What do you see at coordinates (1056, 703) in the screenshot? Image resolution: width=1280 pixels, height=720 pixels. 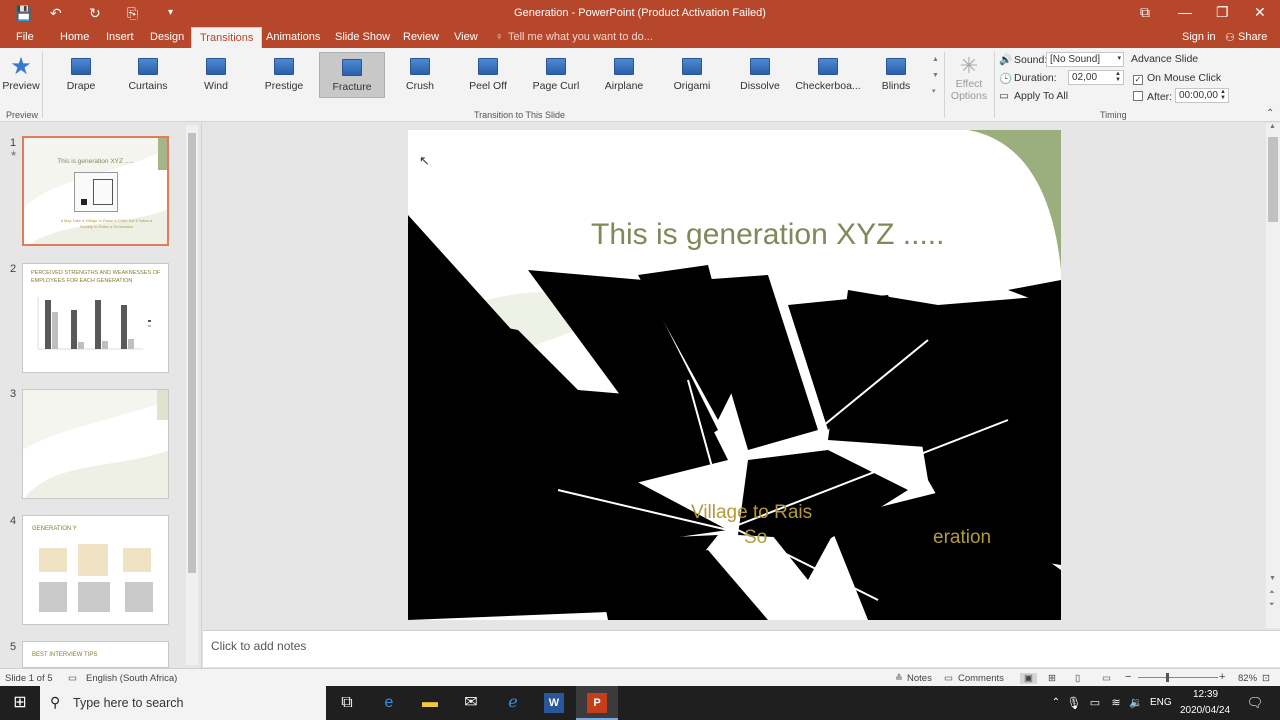 I see `chevron-up-icon: ⌃` at bounding box center [1056, 703].